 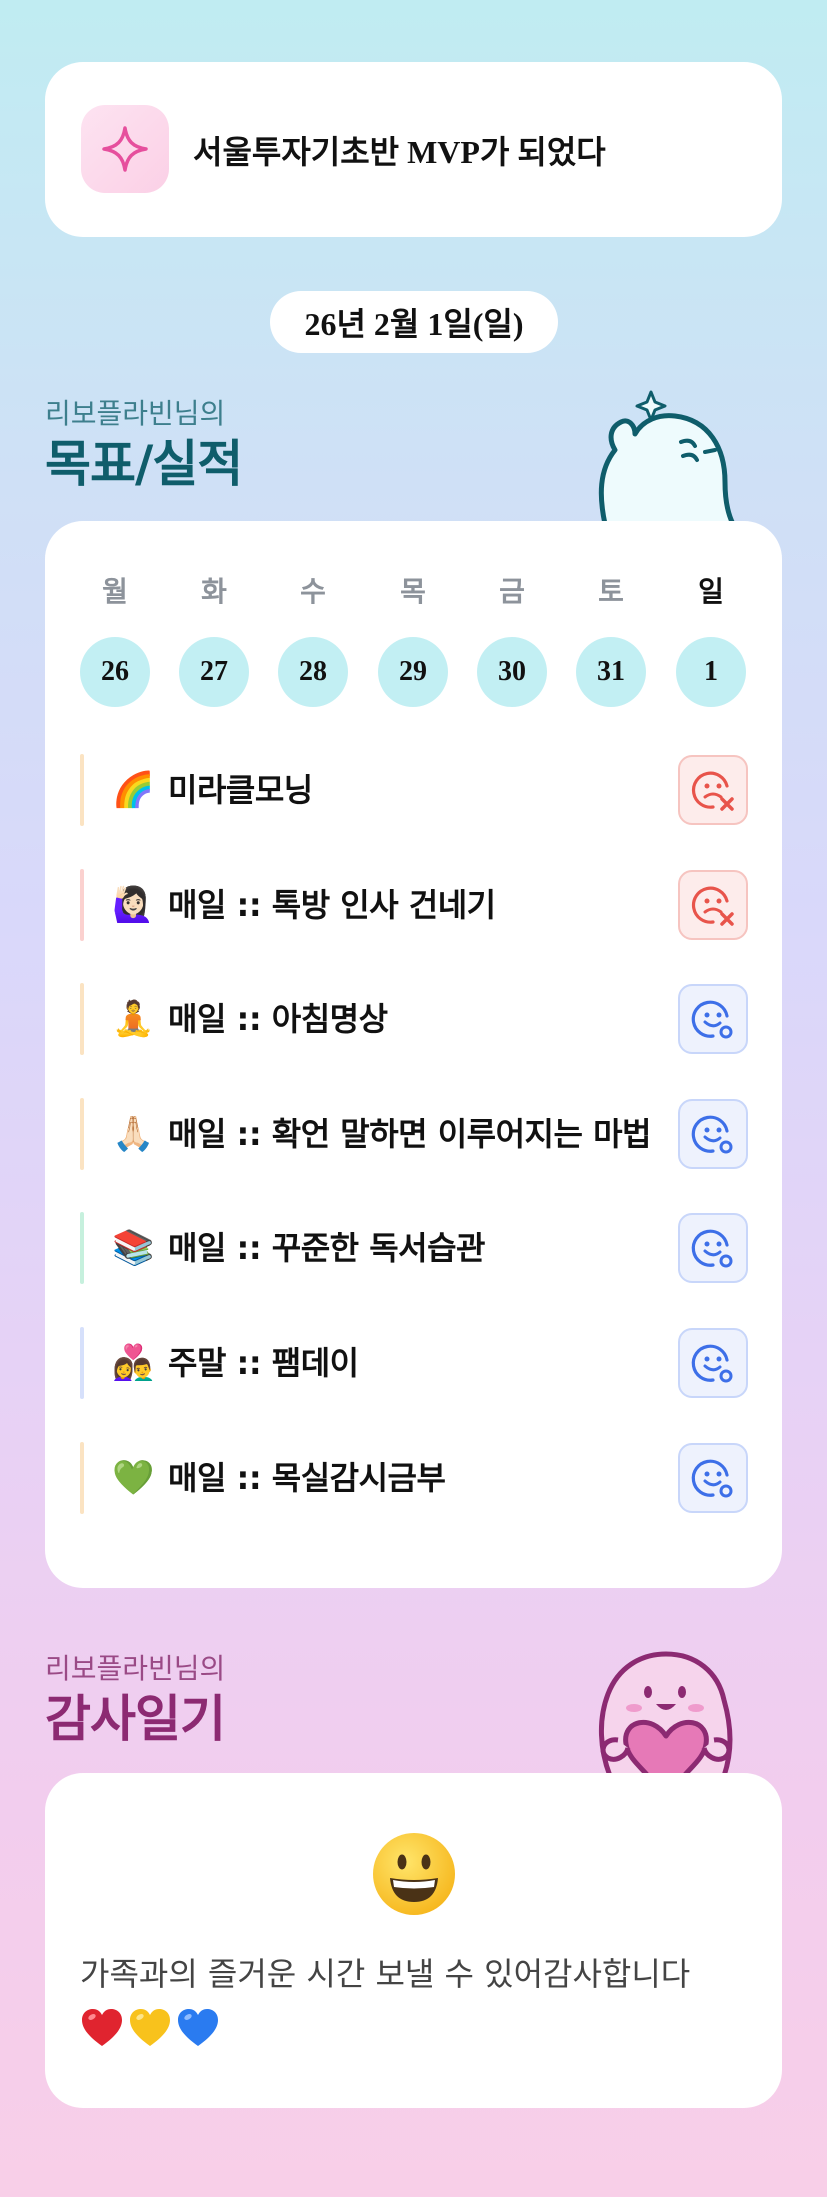 I want to click on goal-text: 매일 :: 아침명상, so click(x=278, y=1019).